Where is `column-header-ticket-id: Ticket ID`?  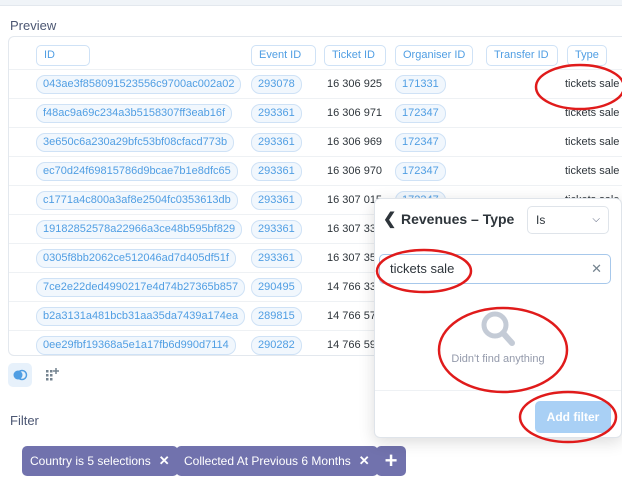
column-header-ticket-id: Ticket ID is located at coordinates (355, 55).